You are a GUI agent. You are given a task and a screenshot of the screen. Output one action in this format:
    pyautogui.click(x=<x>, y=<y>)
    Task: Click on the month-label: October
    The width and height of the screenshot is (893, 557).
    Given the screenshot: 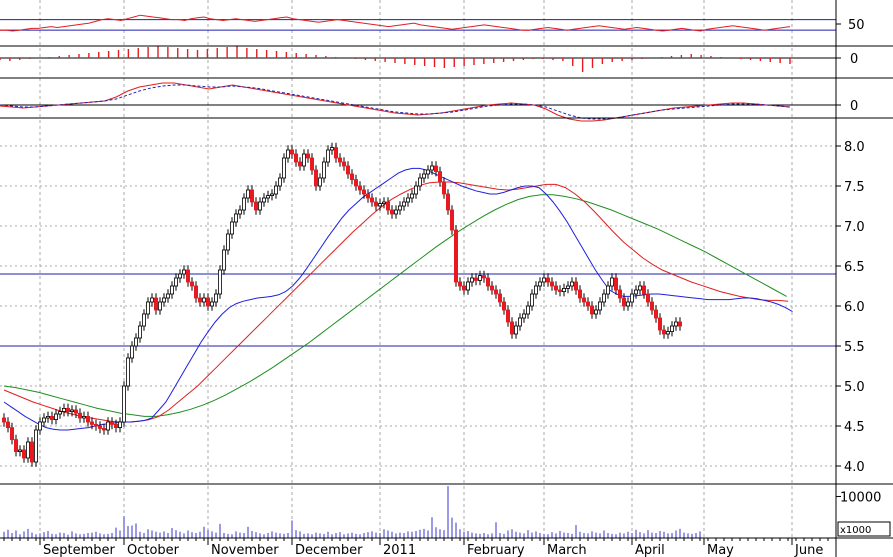 What is the action you would take?
    pyautogui.click(x=153, y=550)
    